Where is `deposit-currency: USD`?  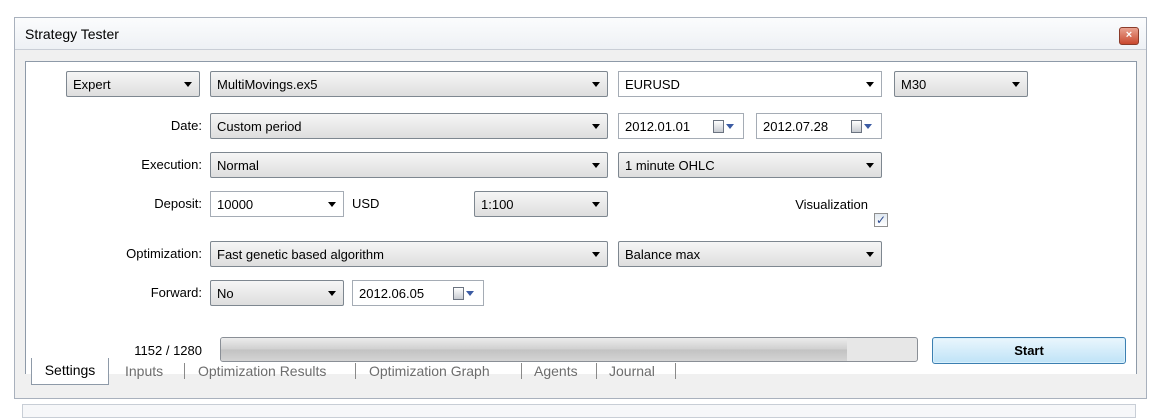
deposit-currency: USD is located at coordinates (366, 203).